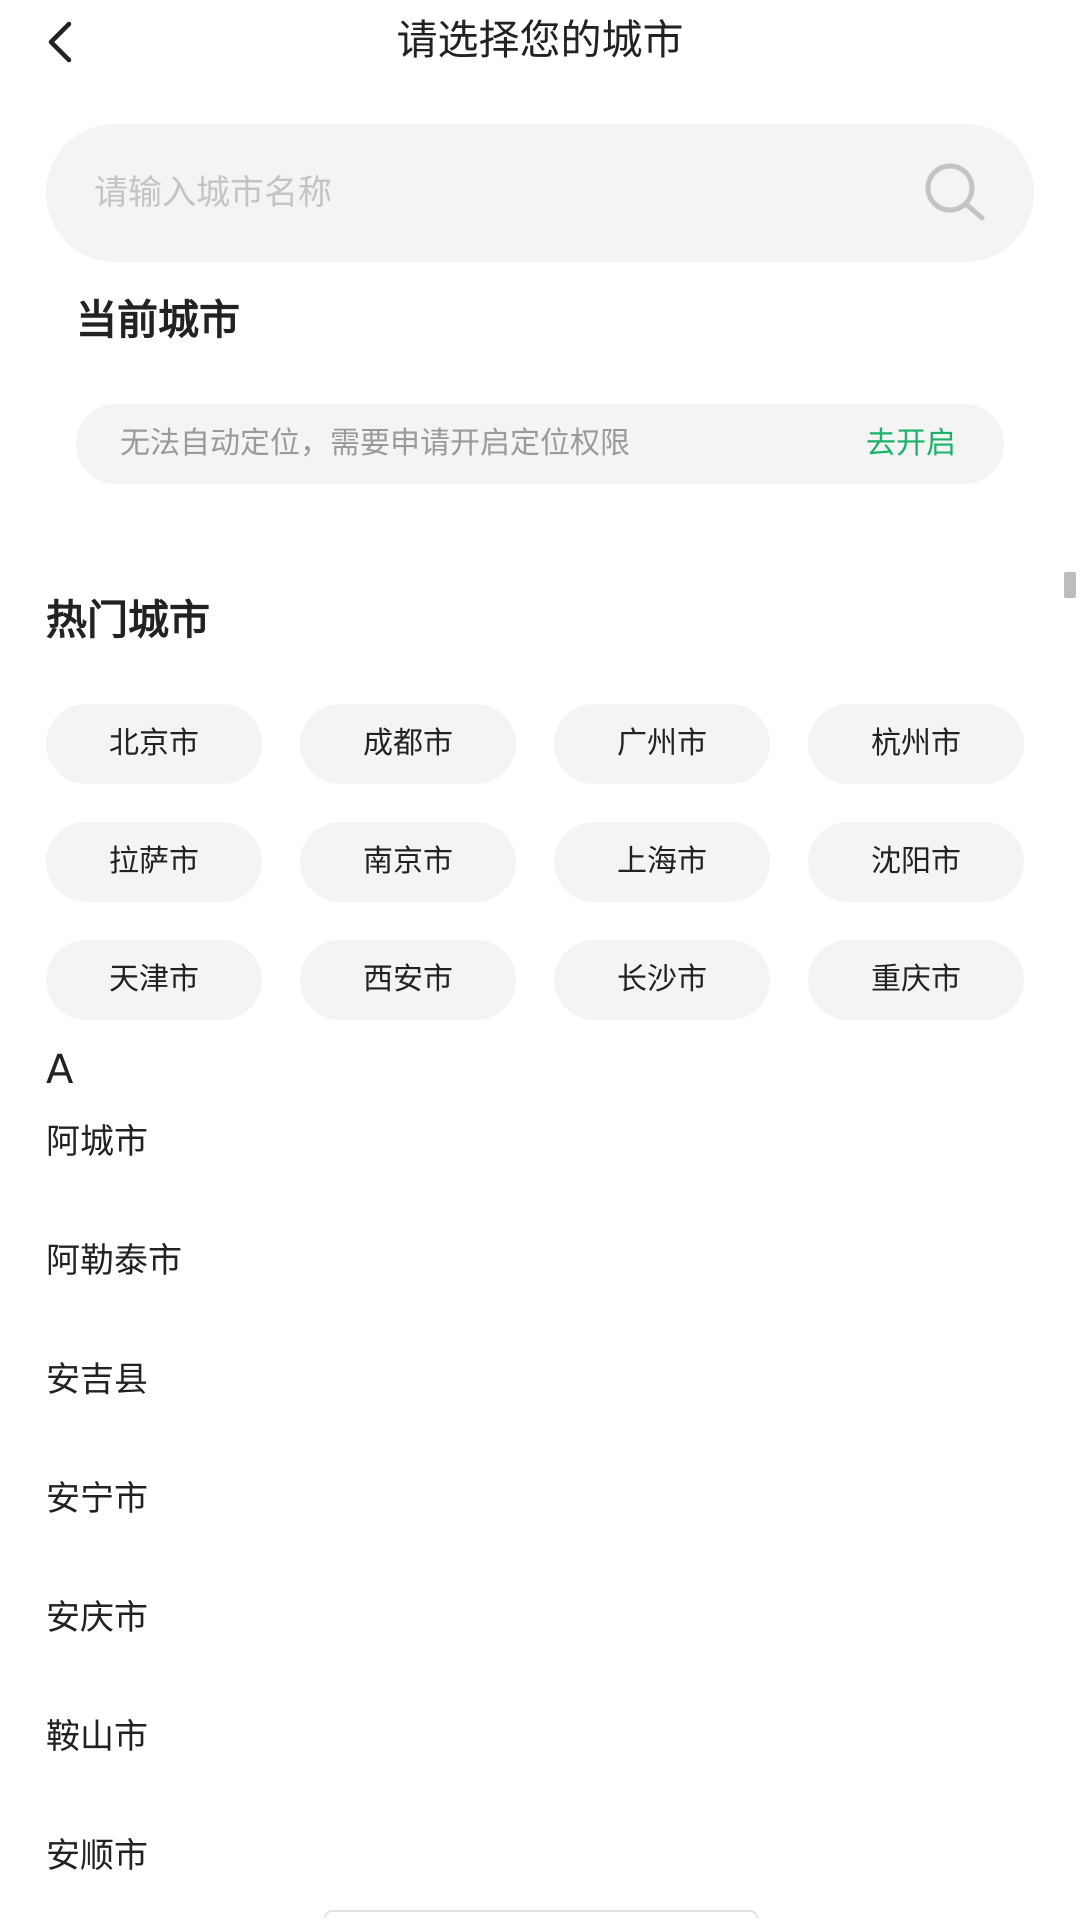 The image size is (1080, 1920). What do you see at coordinates (916, 980) in the screenshot?
I see `hot-city-chip: 重庆市` at bounding box center [916, 980].